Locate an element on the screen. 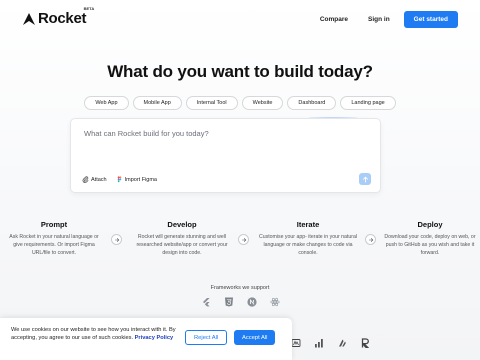 Image resolution: width=480 pixels, height=360 pixels. top-header: Rocket BETA Compare Sign in Get started is located at coordinates (240, 19).